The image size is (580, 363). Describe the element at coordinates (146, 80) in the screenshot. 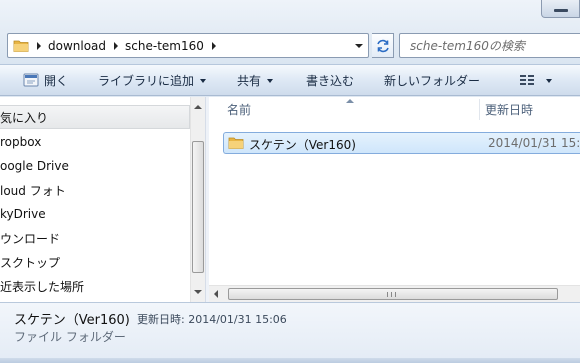

I see `add-to-library-label: ライブラリに追加` at that location.